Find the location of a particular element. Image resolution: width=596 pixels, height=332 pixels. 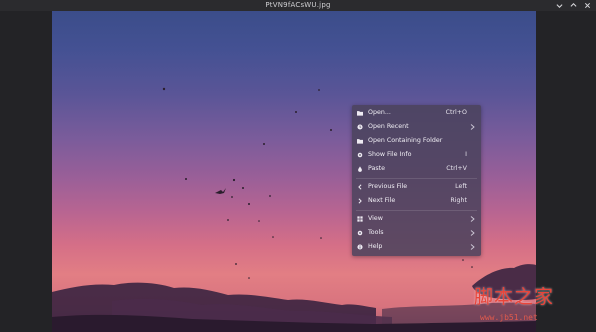

view-icon is located at coordinates (359, 218).